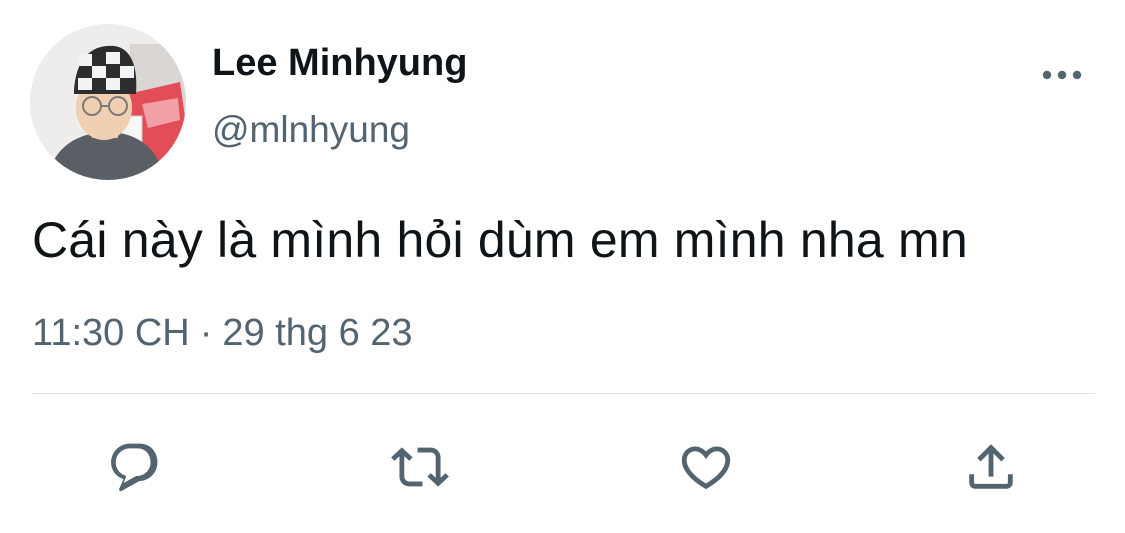 The height and width of the screenshot is (533, 1125). I want to click on like-button, so click(706, 467).